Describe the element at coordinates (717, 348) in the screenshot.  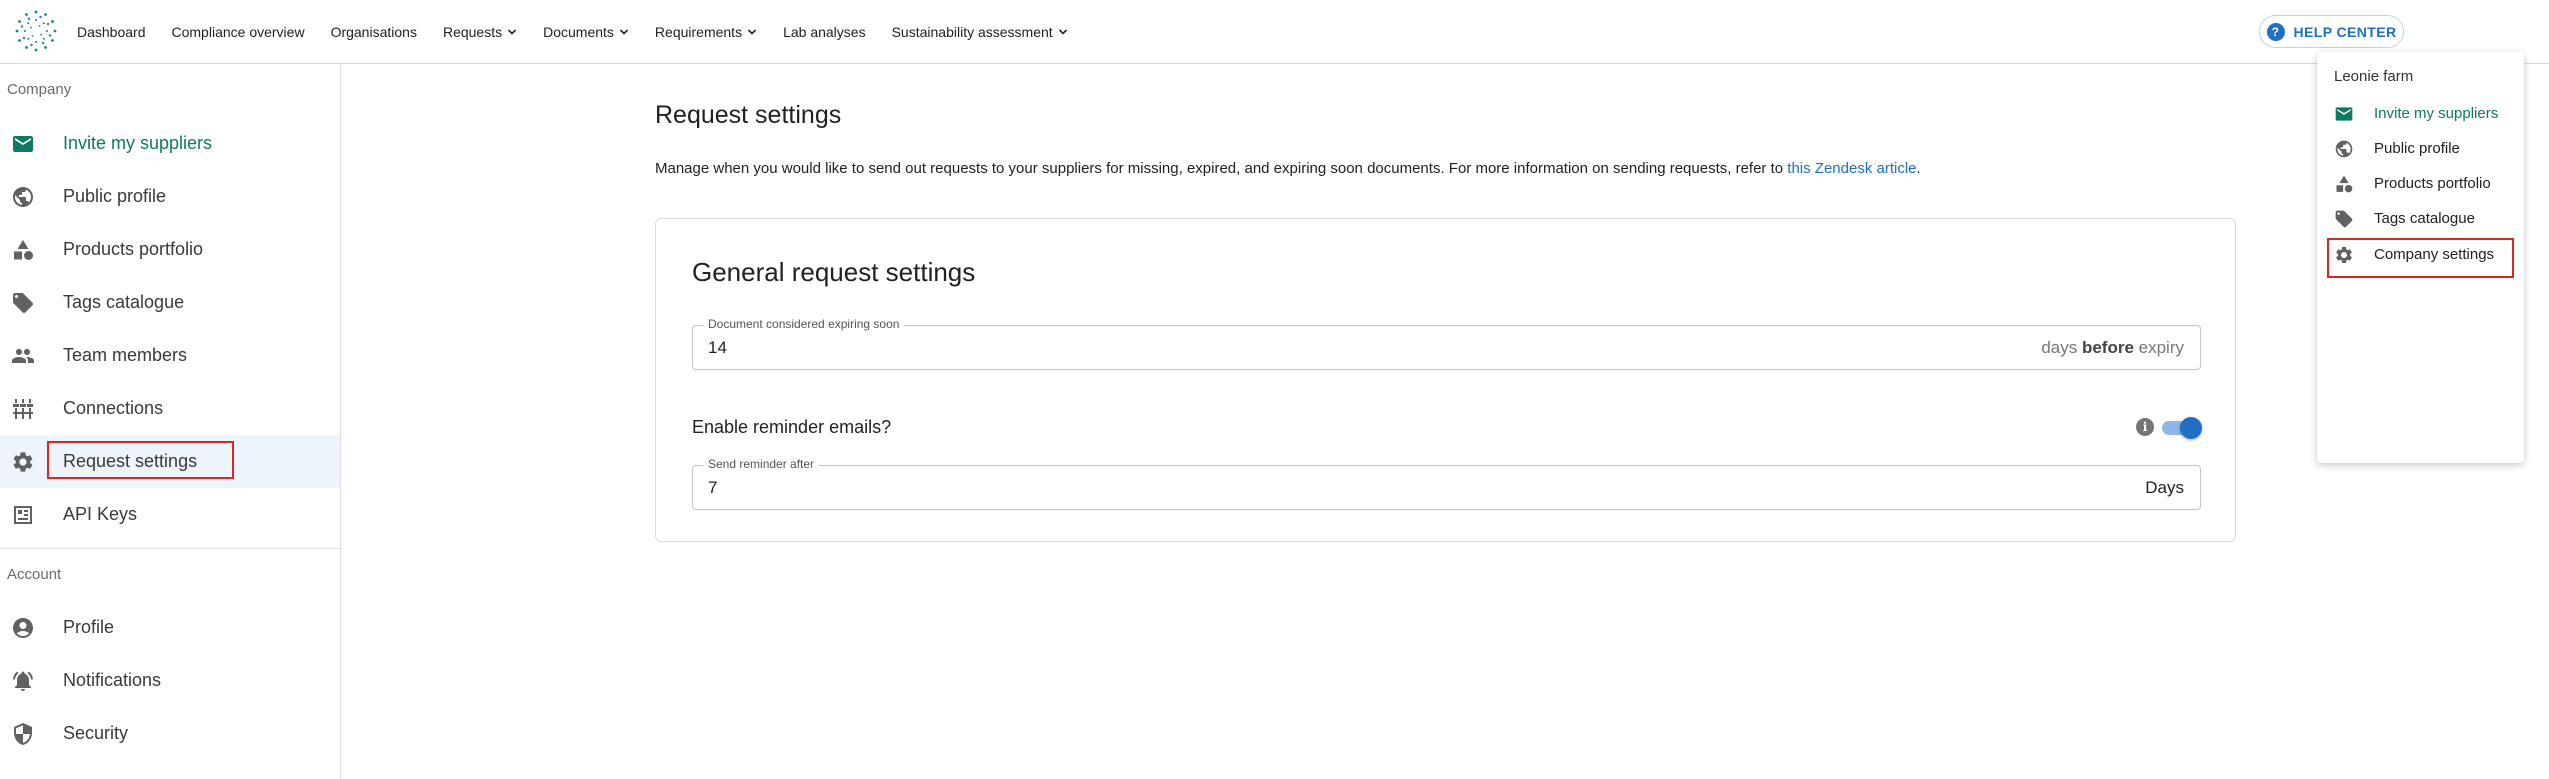
I see `expiring-soon-input: 14` at that location.